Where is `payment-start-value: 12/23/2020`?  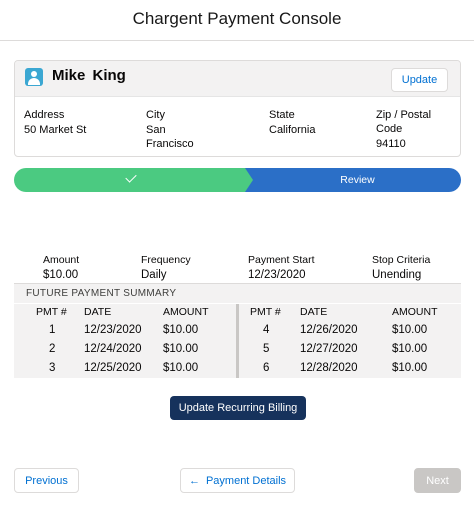 payment-start-value: 12/23/2020 is located at coordinates (277, 275).